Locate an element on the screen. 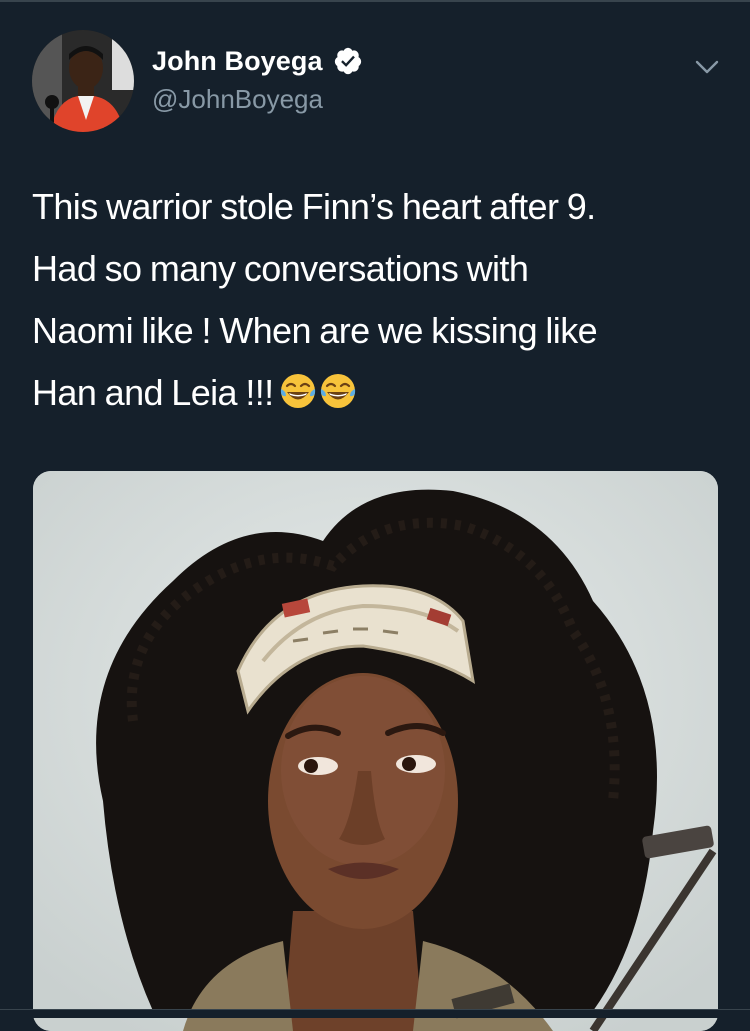  author-handle: @JohnBoyega is located at coordinates (257, 99).